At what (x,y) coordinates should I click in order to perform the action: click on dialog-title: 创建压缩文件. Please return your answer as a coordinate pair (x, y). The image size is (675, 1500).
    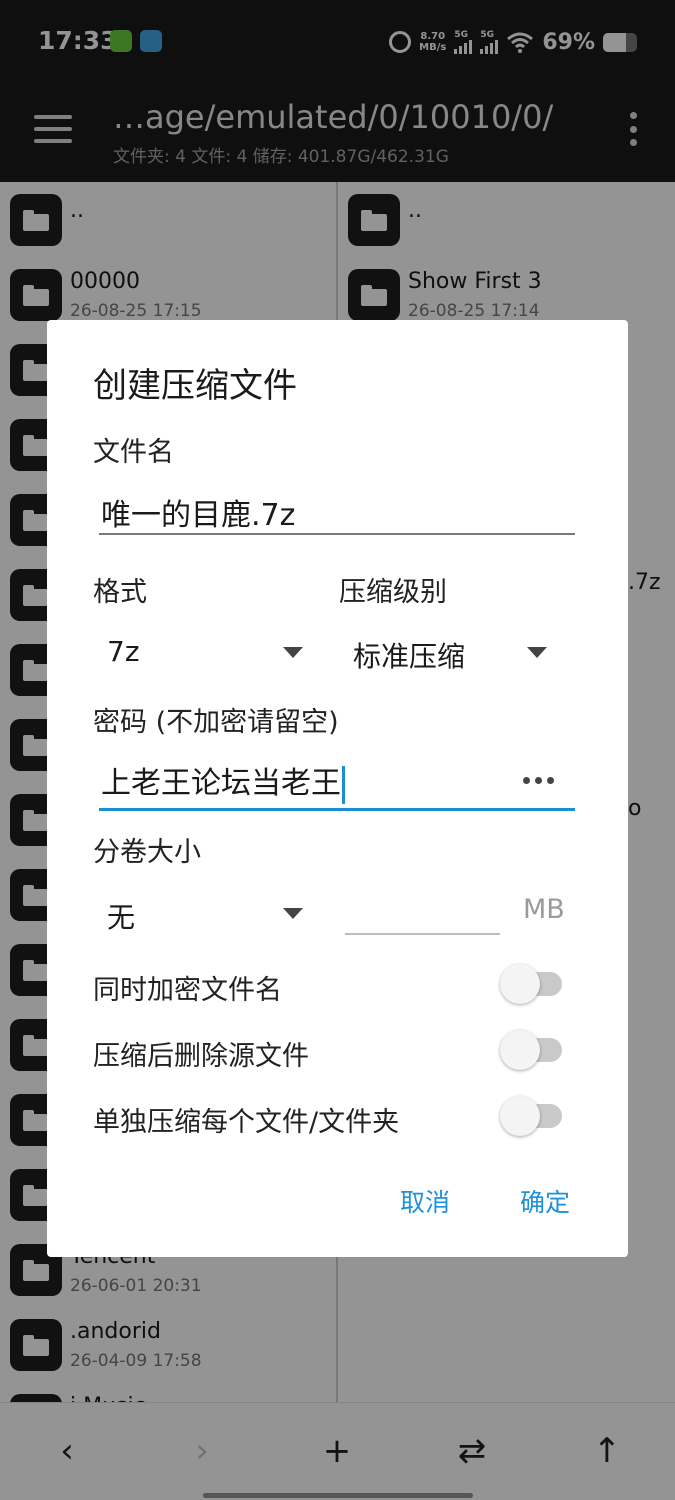
    Looking at the image, I should click on (195, 386).